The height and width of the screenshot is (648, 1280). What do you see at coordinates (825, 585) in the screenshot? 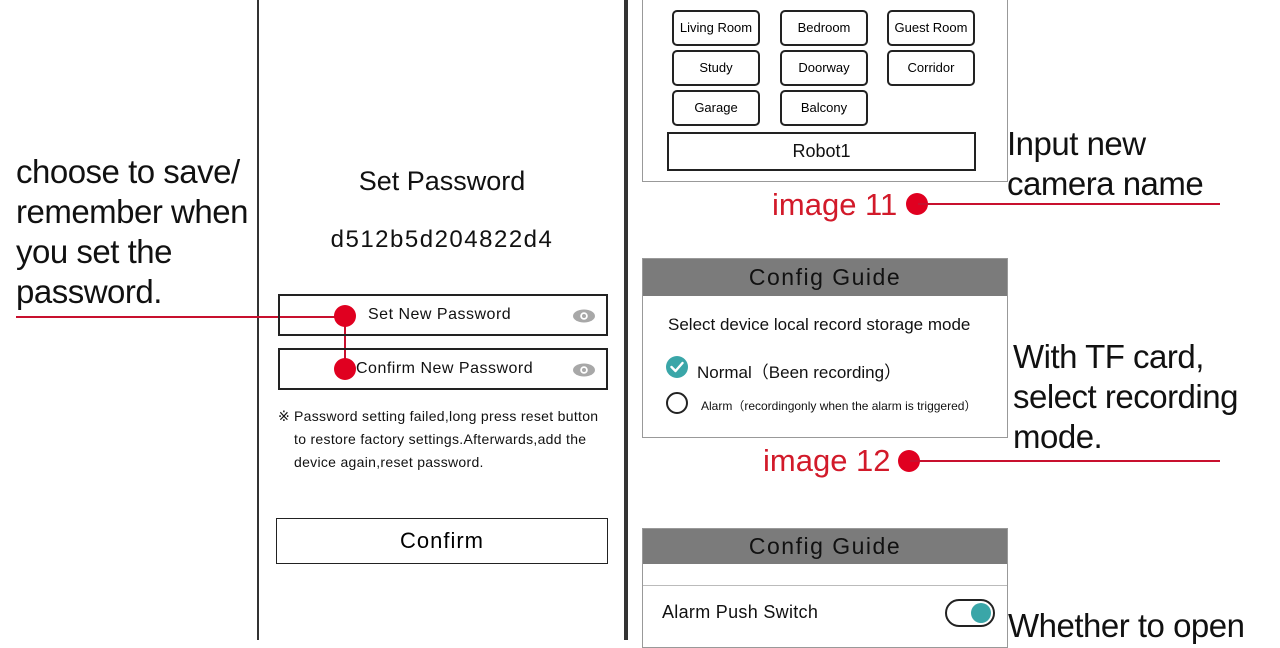
I see `divider` at bounding box center [825, 585].